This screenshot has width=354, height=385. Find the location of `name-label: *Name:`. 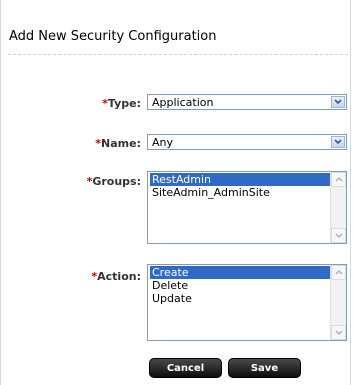

name-label: *Name: is located at coordinates (71, 143).